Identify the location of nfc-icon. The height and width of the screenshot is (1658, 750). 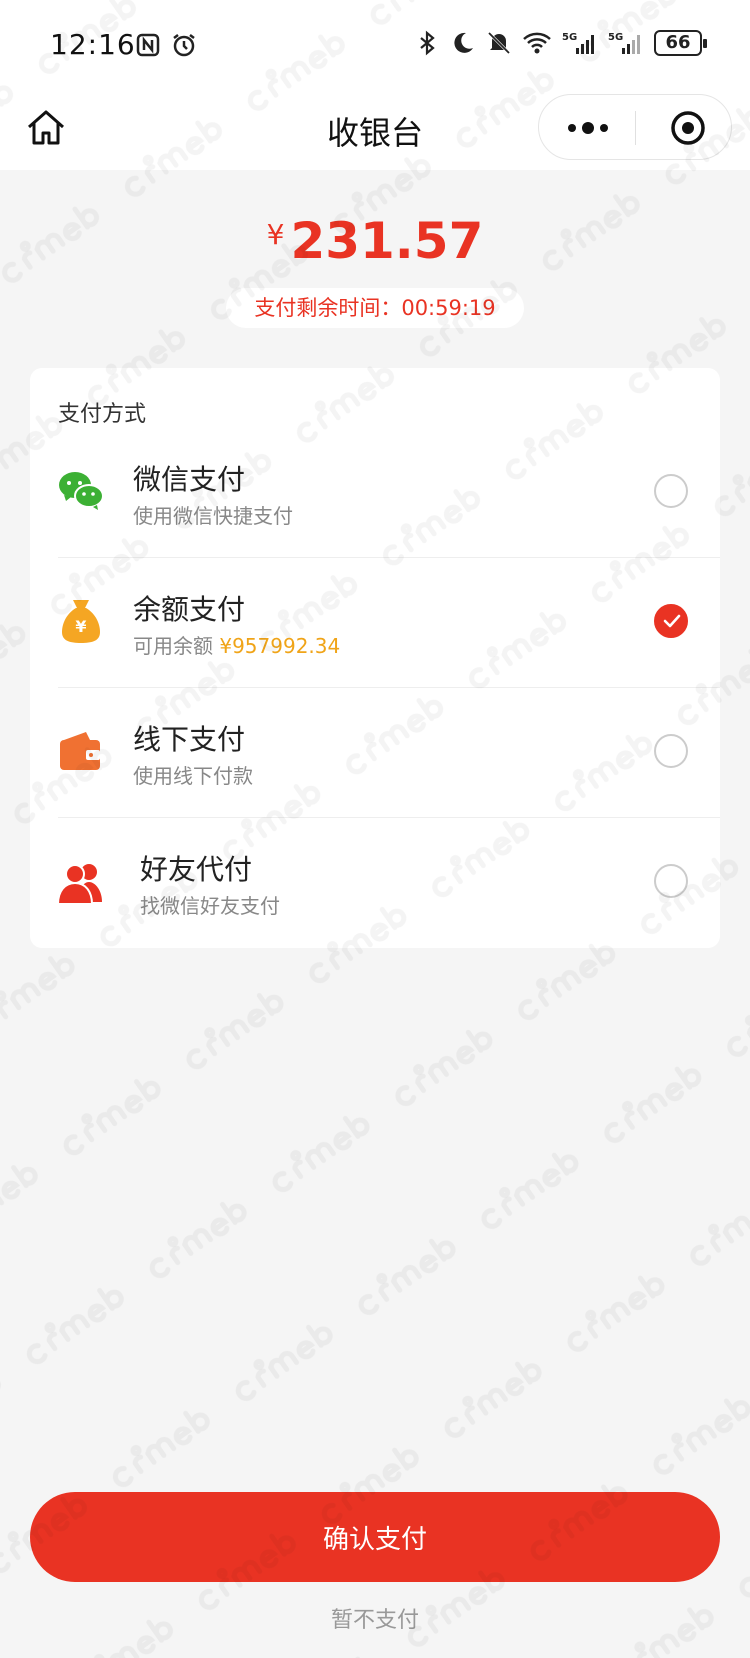
(148, 45).